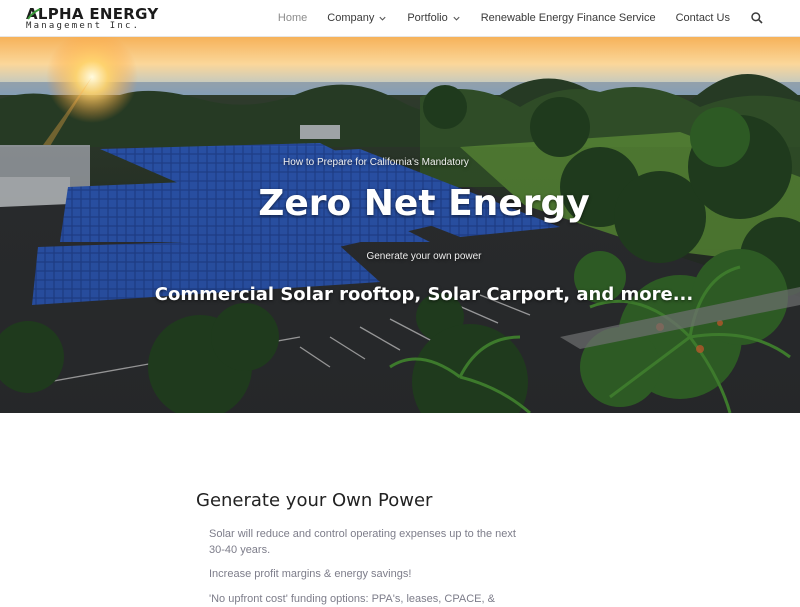 The height and width of the screenshot is (607, 800). I want to click on nav-item-label: Renewable Energy Finance Service, so click(568, 18).